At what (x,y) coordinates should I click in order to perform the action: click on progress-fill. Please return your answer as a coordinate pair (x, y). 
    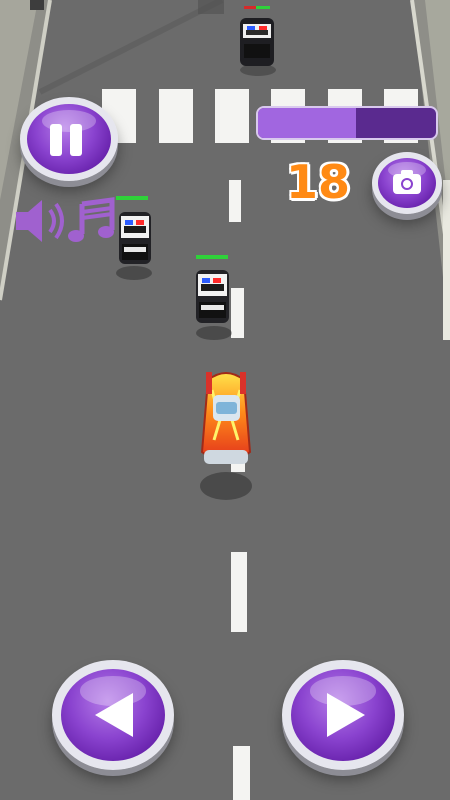
    Looking at the image, I should click on (307, 123).